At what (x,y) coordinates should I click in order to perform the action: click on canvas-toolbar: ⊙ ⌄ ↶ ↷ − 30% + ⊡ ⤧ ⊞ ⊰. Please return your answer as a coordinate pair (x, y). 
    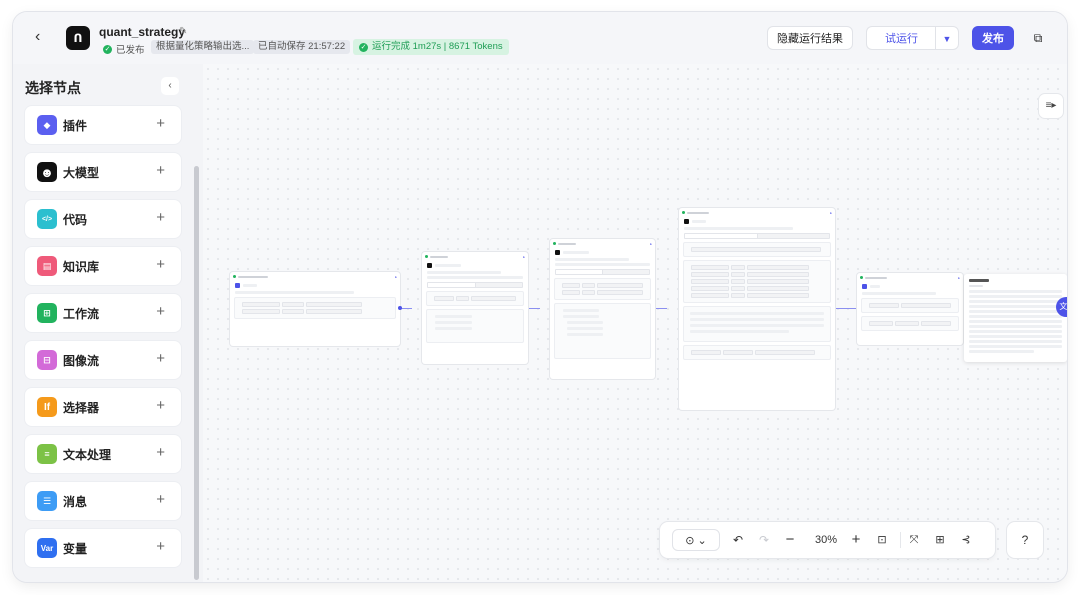
    Looking at the image, I should click on (827, 540).